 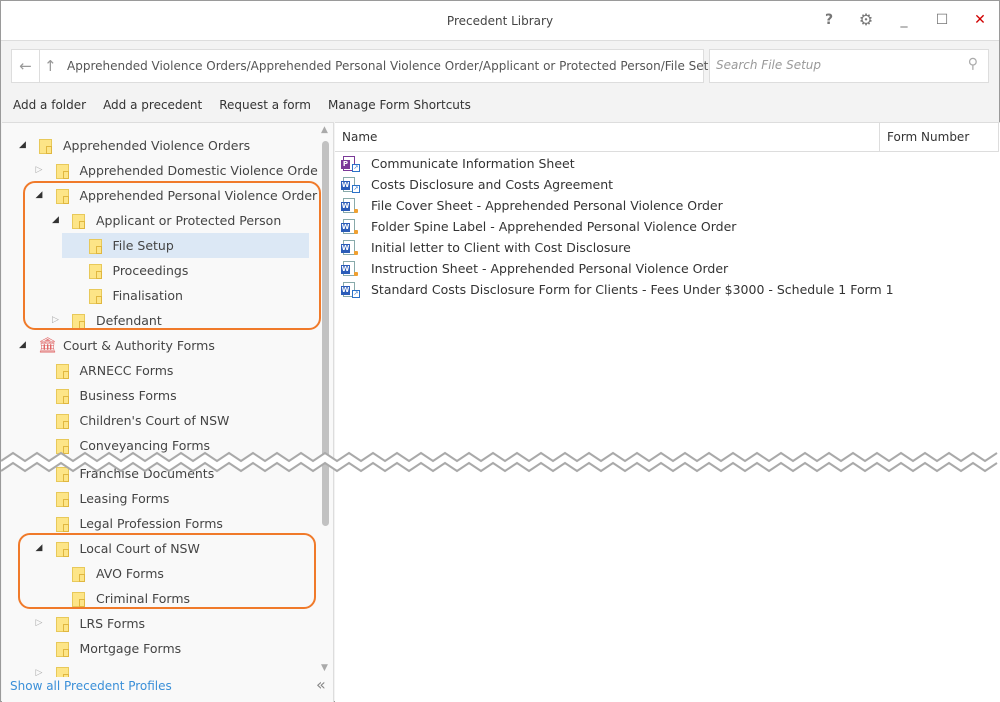 I want to click on up-arrow-icon: ↑, so click(x=50, y=66).